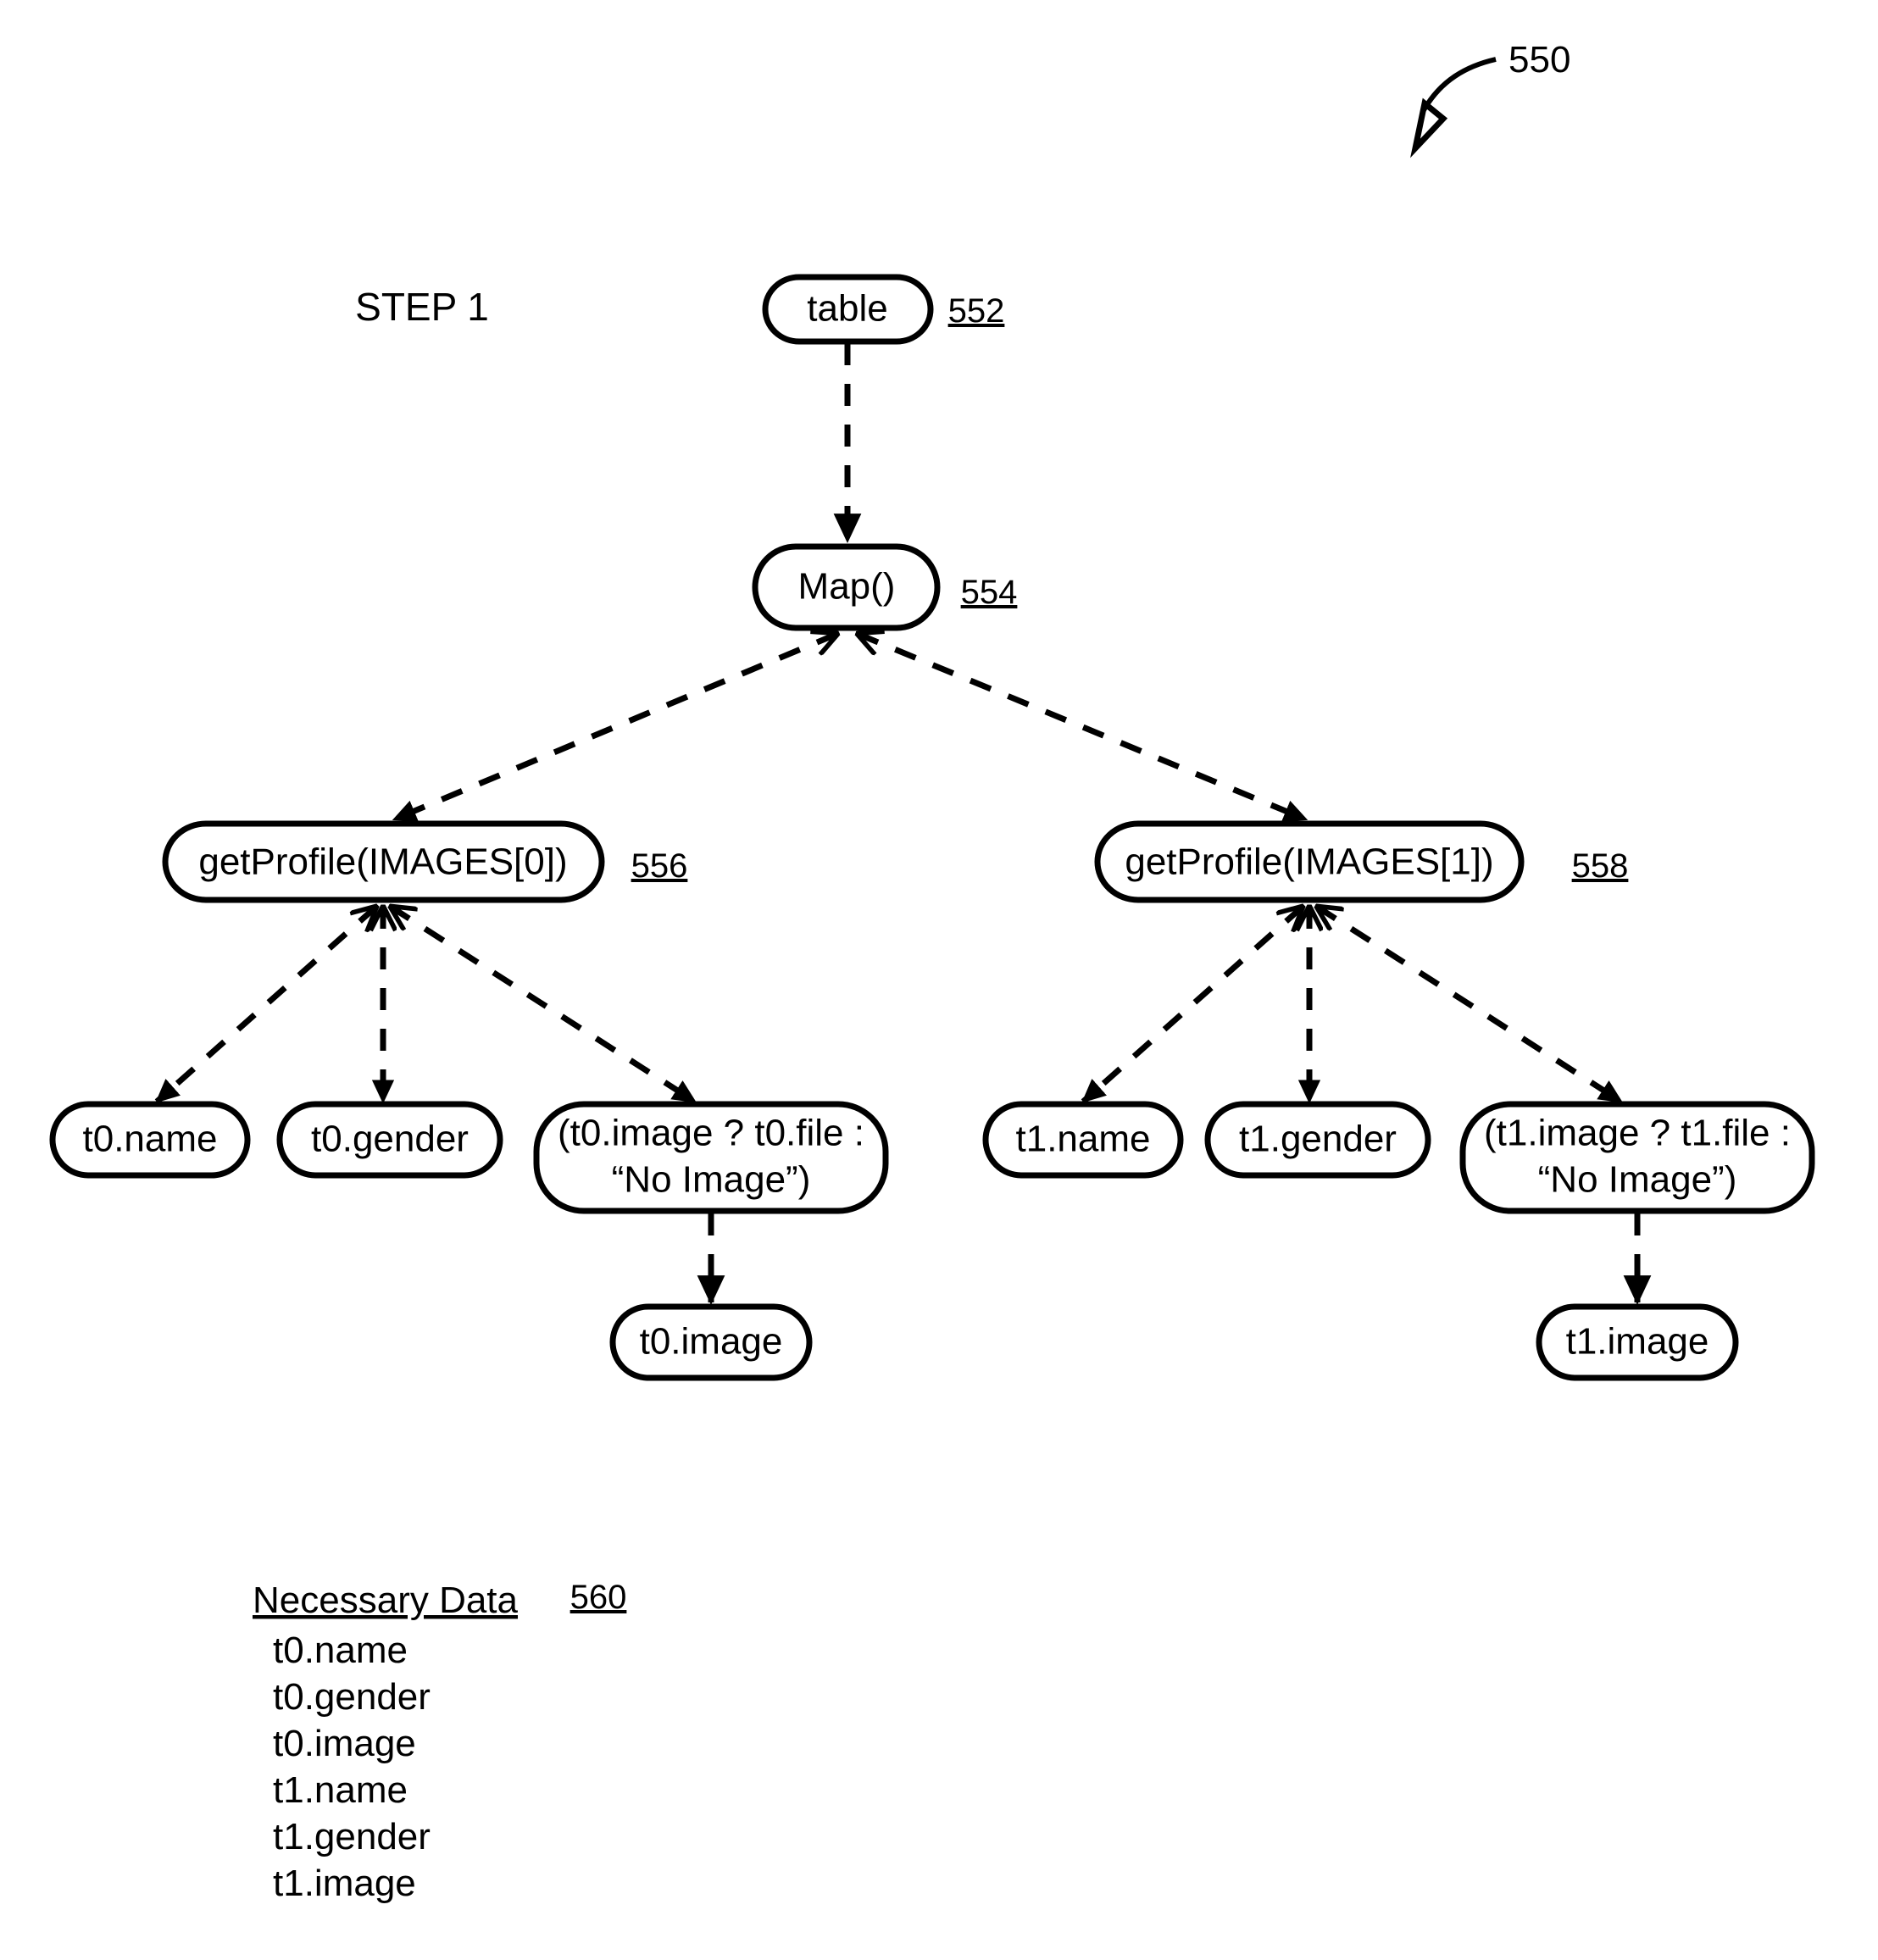 This screenshot has width=1878, height=1960. I want to click on node-t0-ternary: (t0.image ? t0.file : “No Image”), so click(711, 1157).